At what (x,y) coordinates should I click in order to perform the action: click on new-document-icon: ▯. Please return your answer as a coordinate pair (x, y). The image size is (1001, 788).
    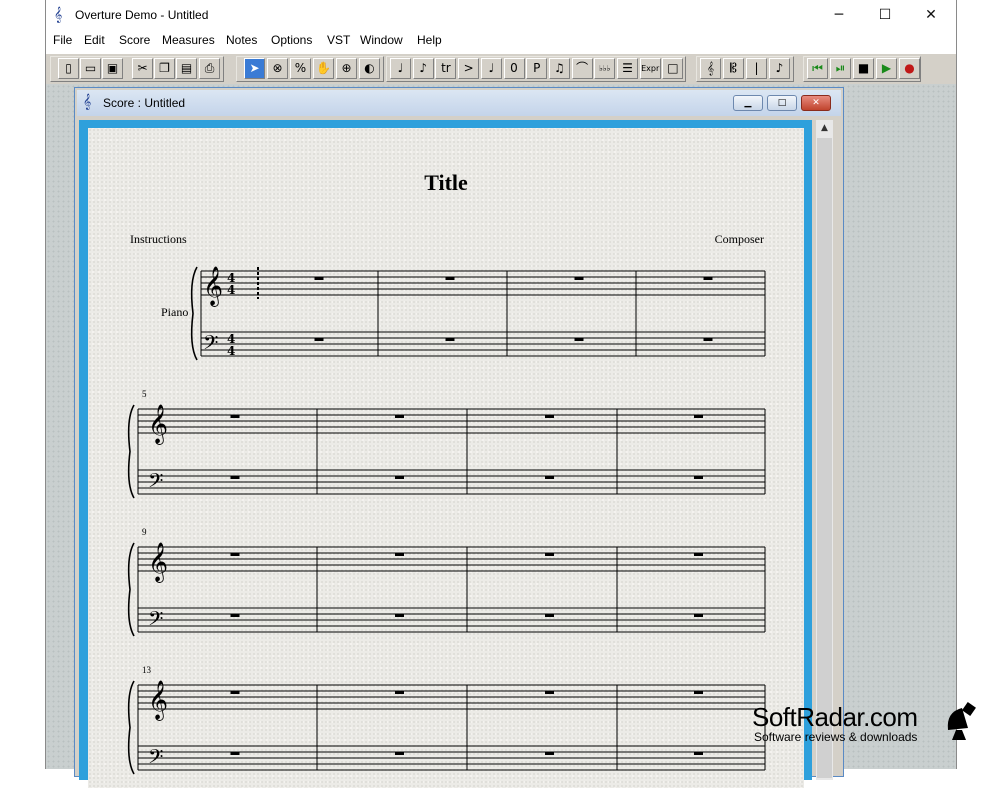
    Looking at the image, I should click on (68, 68).